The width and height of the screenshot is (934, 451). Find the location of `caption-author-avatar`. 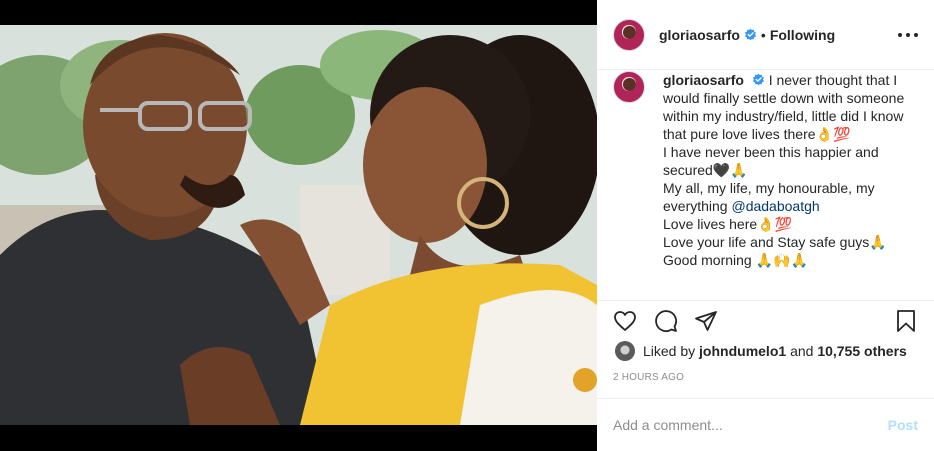

caption-author-avatar is located at coordinates (629, 87).